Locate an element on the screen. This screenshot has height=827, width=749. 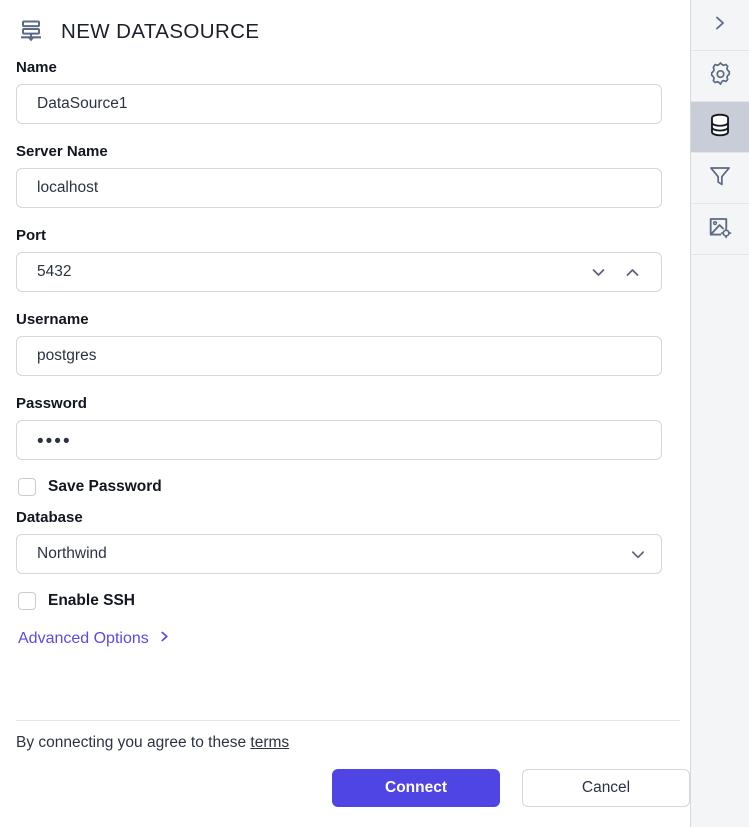
password-input: •••• is located at coordinates (339, 440).